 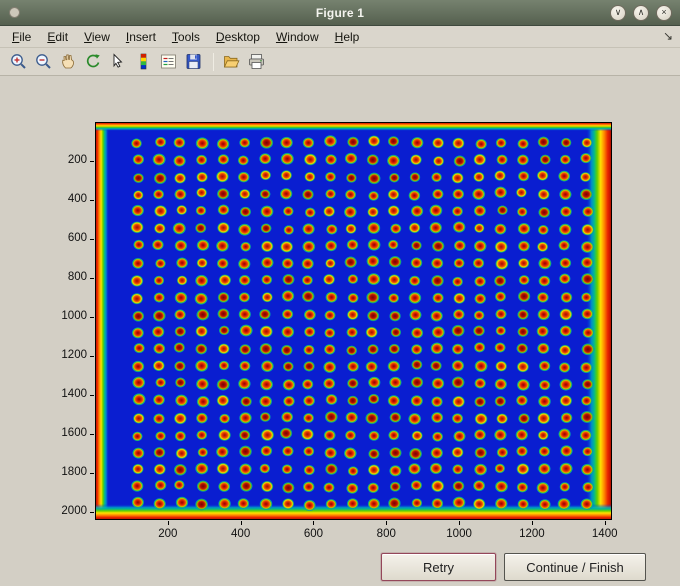 What do you see at coordinates (74, 394) in the screenshot?
I see `y-tick-label: 1400` at bounding box center [74, 394].